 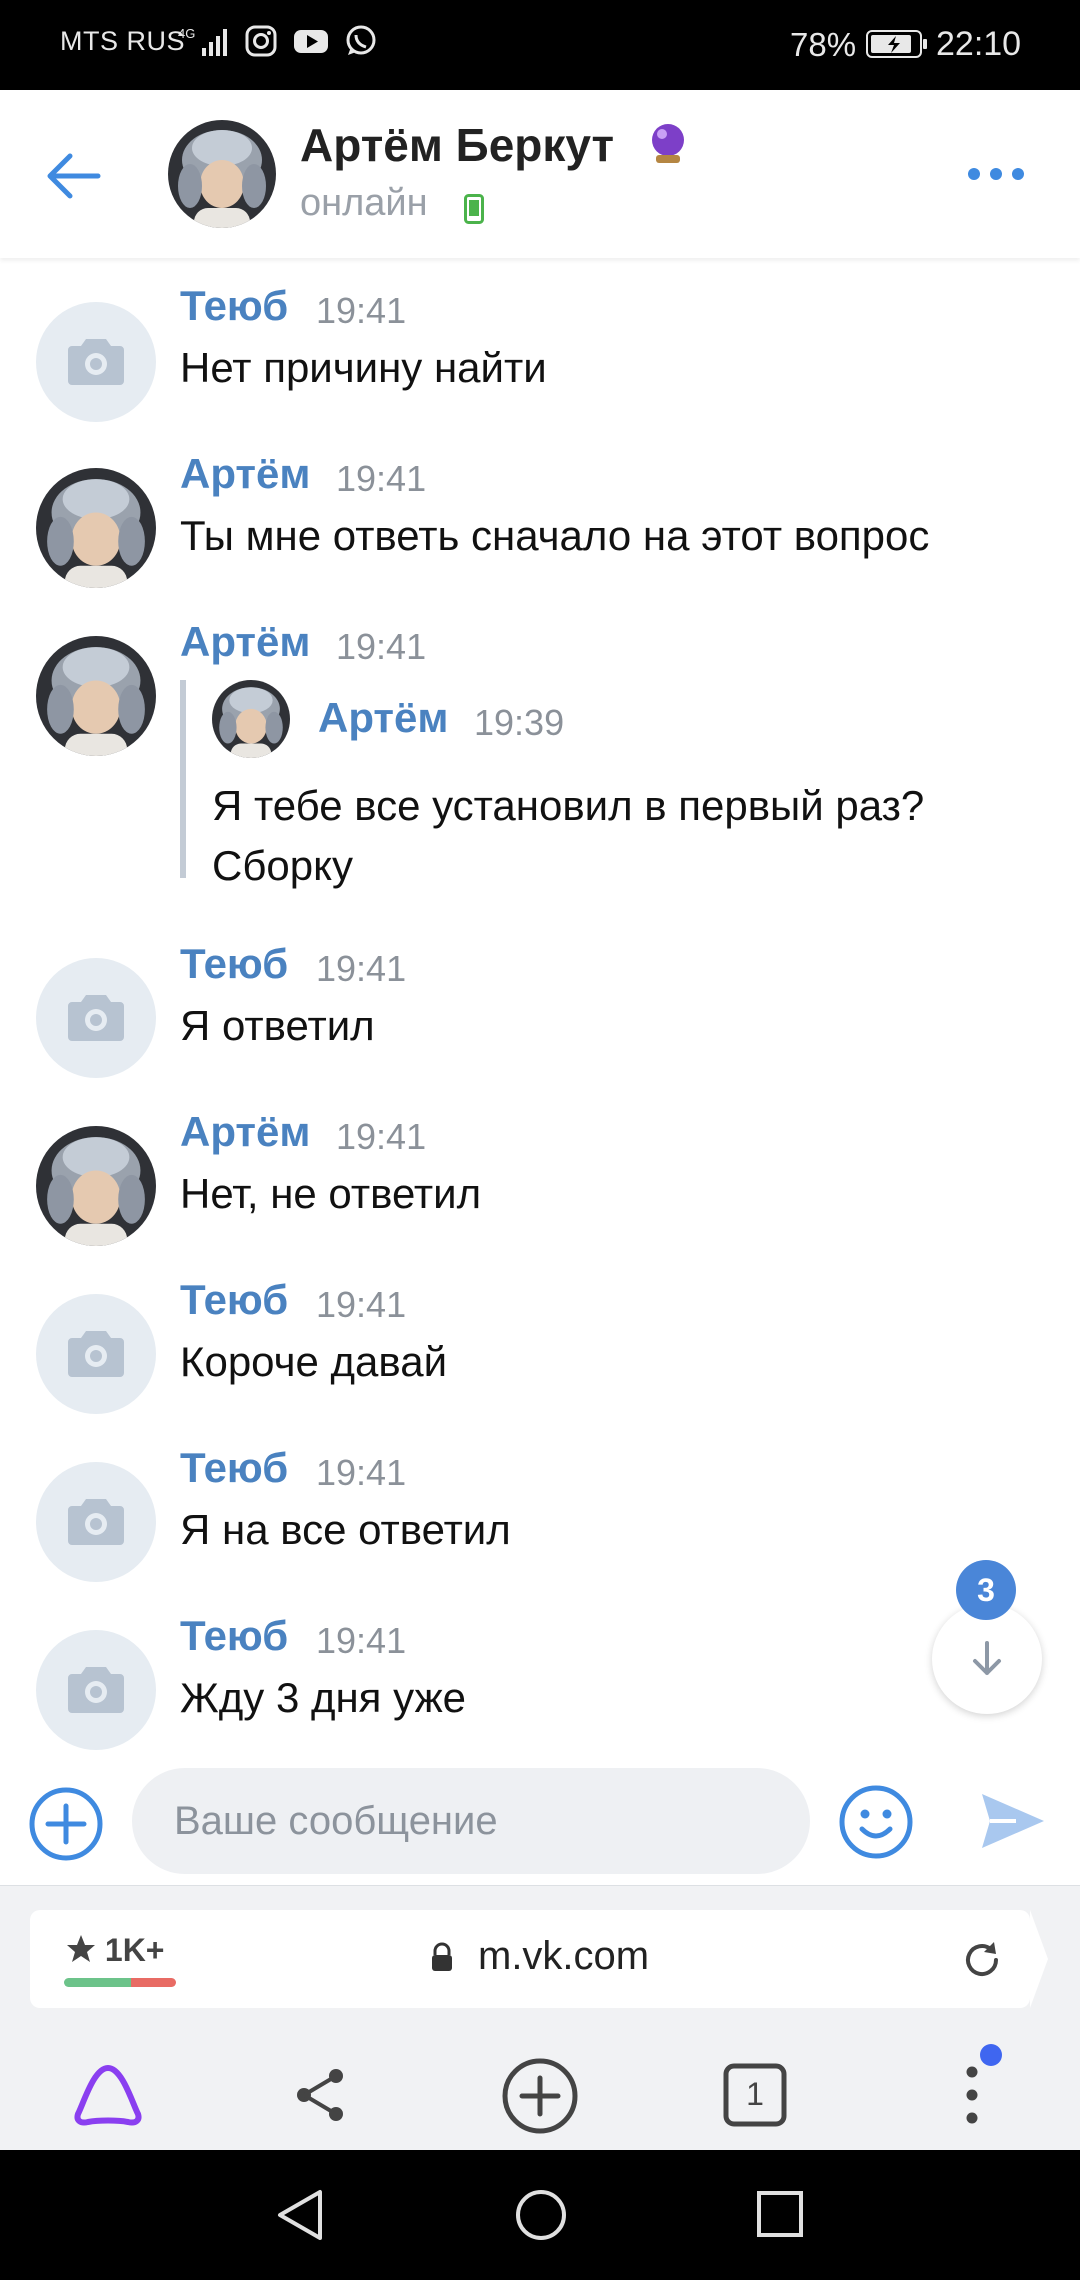 I want to click on send-icon, so click(x=1013, y=1821).